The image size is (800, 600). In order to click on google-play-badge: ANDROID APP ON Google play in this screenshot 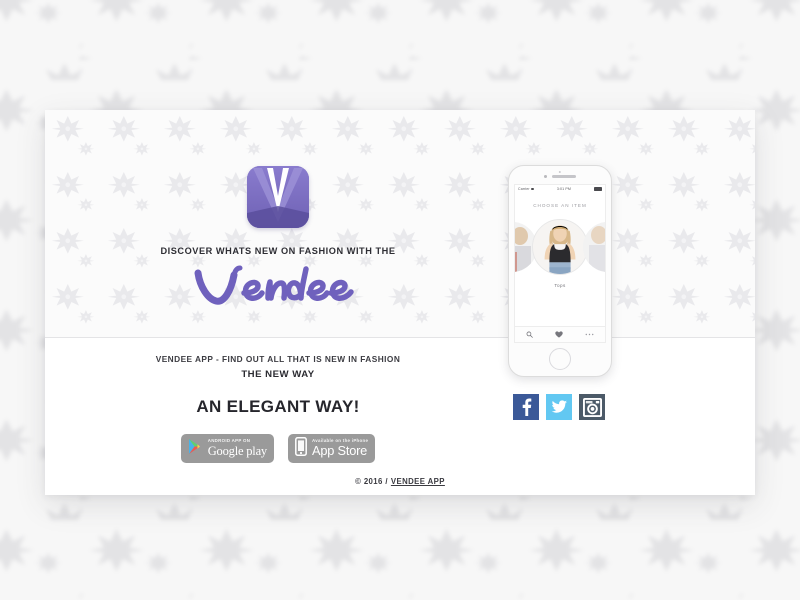, I will do `click(227, 448)`.